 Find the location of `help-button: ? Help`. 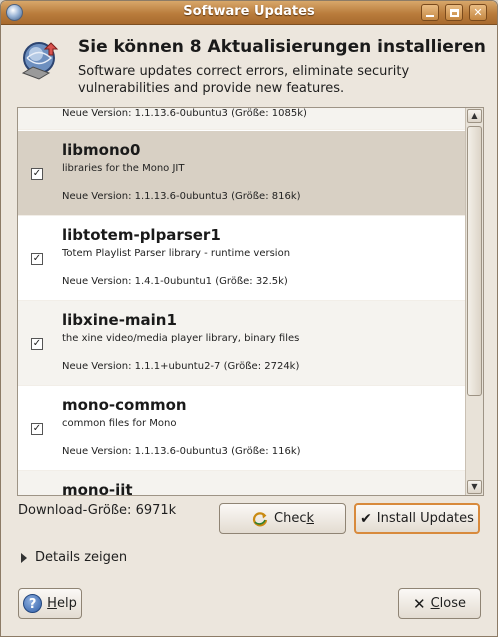

help-button: ? Help is located at coordinates (50, 603).